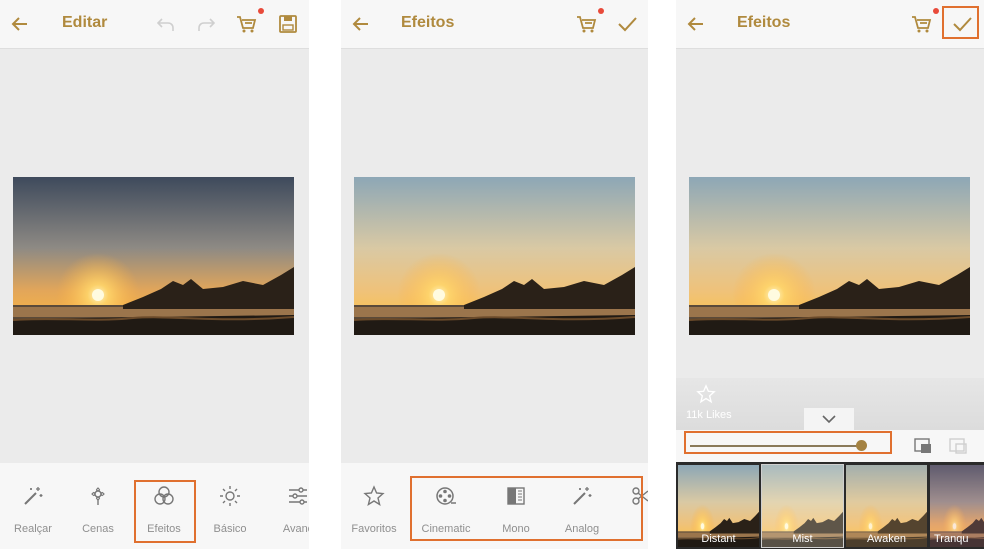  What do you see at coordinates (374, 496) in the screenshot?
I see `star-icon` at bounding box center [374, 496].